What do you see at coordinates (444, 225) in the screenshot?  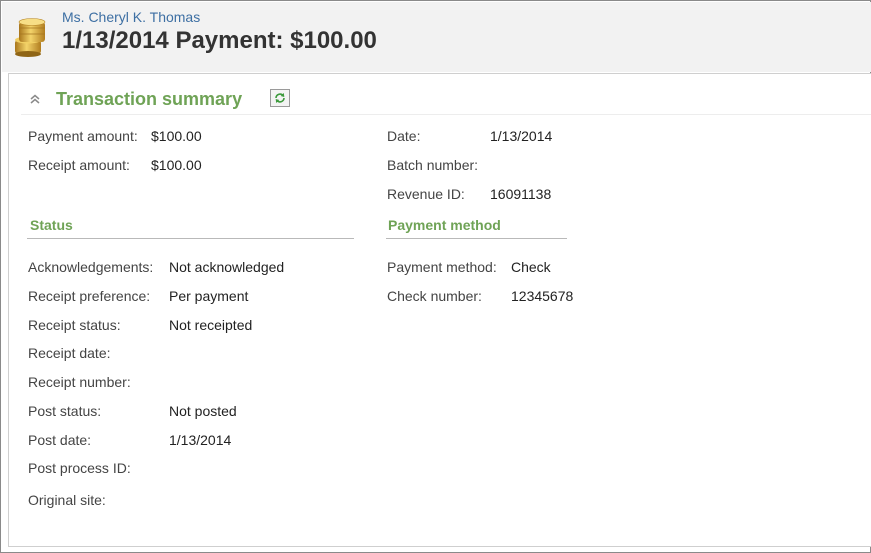 I see `payment-method-group-title: Payment method` at bounding box center [444, 225].